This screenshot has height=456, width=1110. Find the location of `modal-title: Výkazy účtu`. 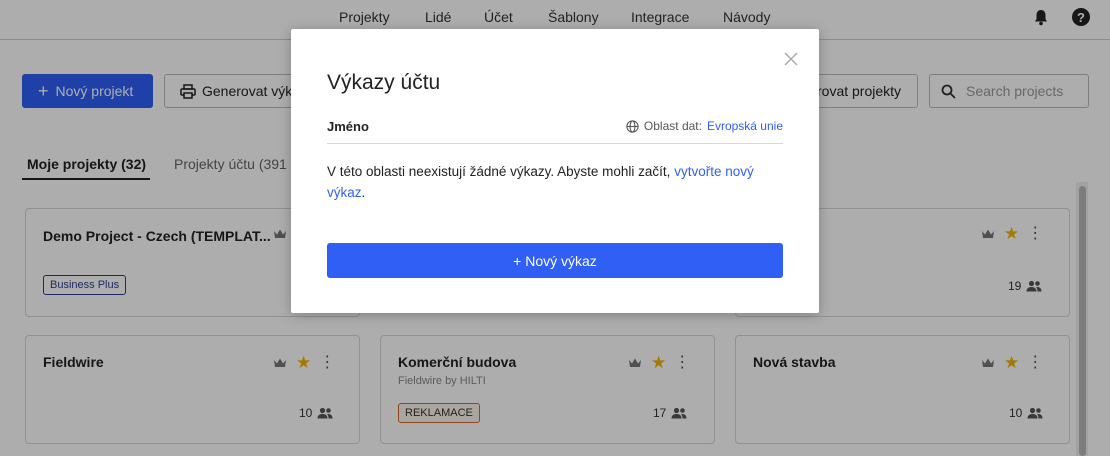

modal-title: Výkazy účtu is located at coordinates (384, 82).